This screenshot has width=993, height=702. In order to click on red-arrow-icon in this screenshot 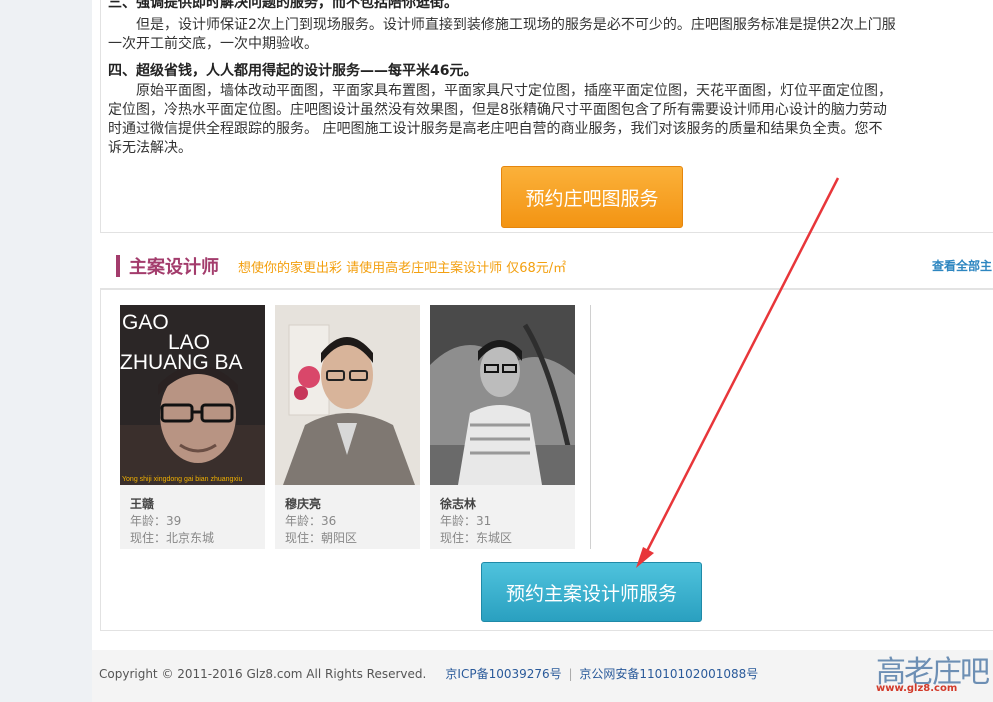, I will do `click(738, 372)`.